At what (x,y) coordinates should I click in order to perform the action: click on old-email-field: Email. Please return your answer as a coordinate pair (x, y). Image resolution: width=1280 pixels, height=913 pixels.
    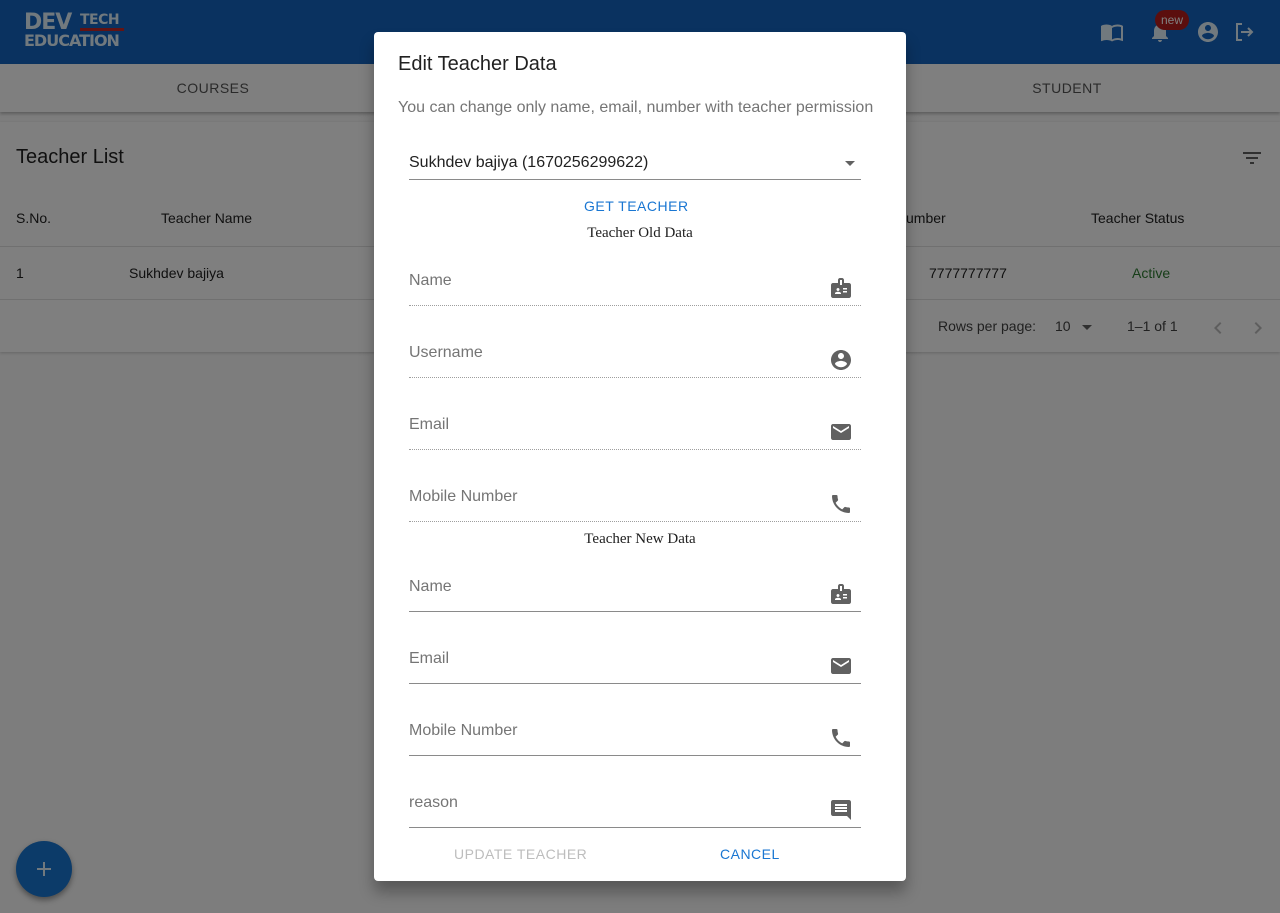
    Looking at the image, I should click on (635, 425).